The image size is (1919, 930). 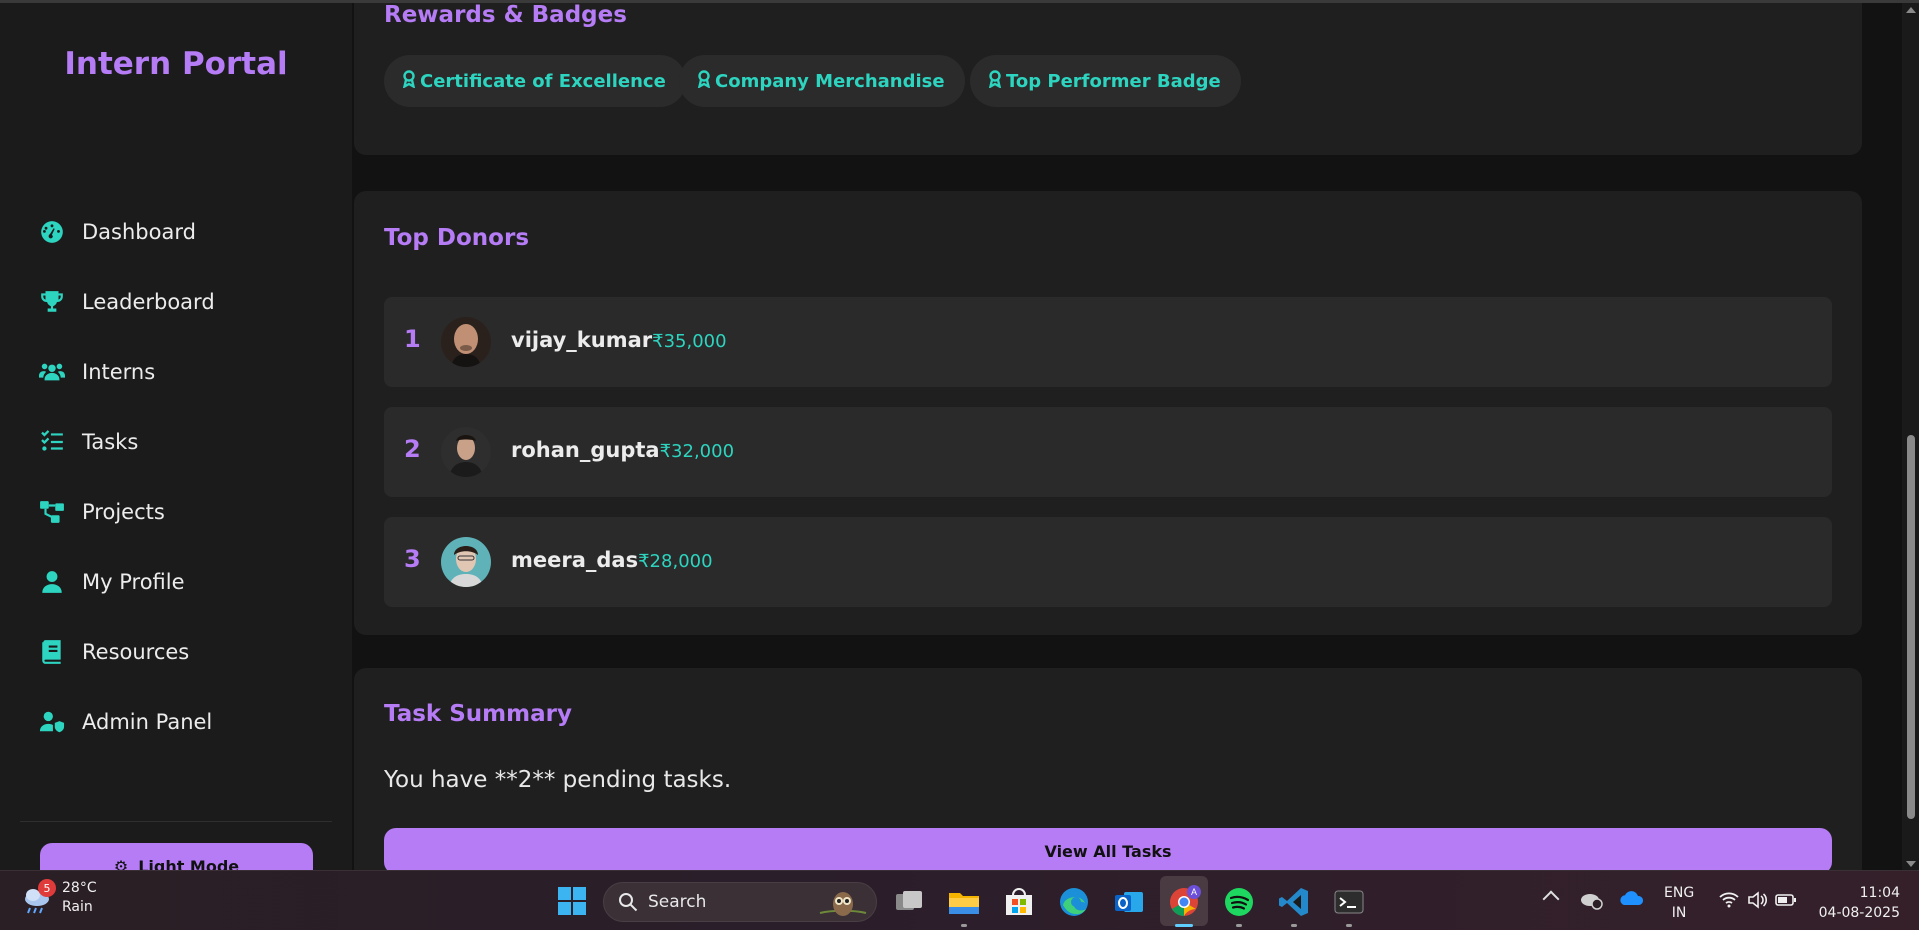 I want to click on scrollbar, so click(x=1910, y=438).